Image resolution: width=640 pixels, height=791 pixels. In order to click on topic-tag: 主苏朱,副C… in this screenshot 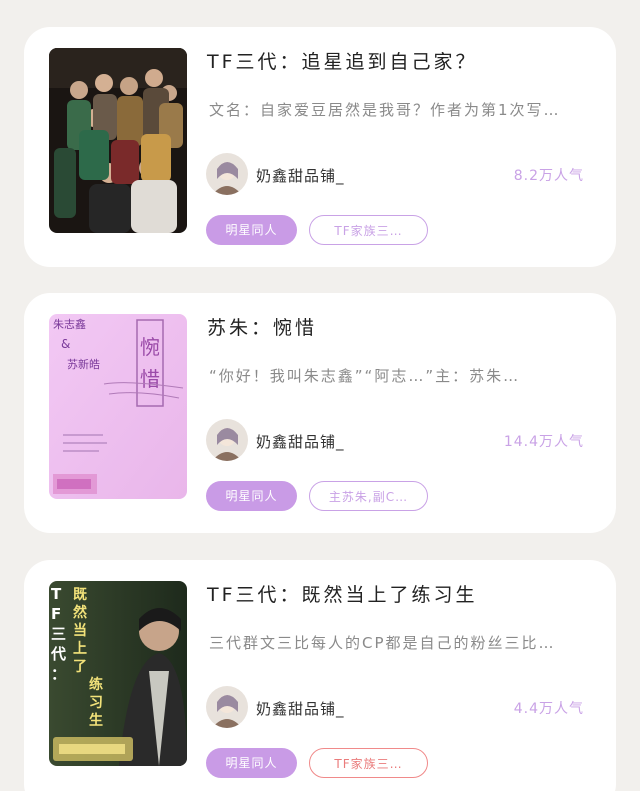, I will do `click(368, 496)`.